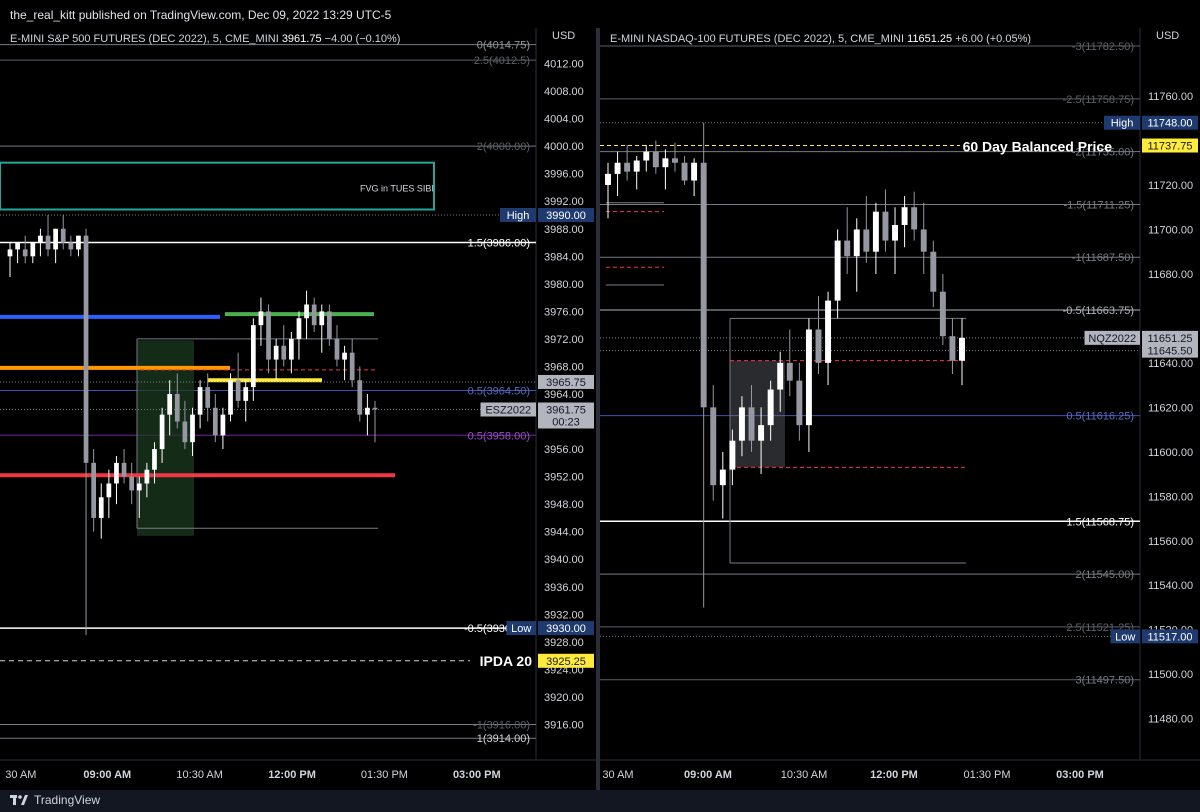 The image size is (1200, 812). Describe the element at coordinates (1038, 147) in the screenshot. I see `balanced-price-label: 60 Day Balanced Price` at that location.